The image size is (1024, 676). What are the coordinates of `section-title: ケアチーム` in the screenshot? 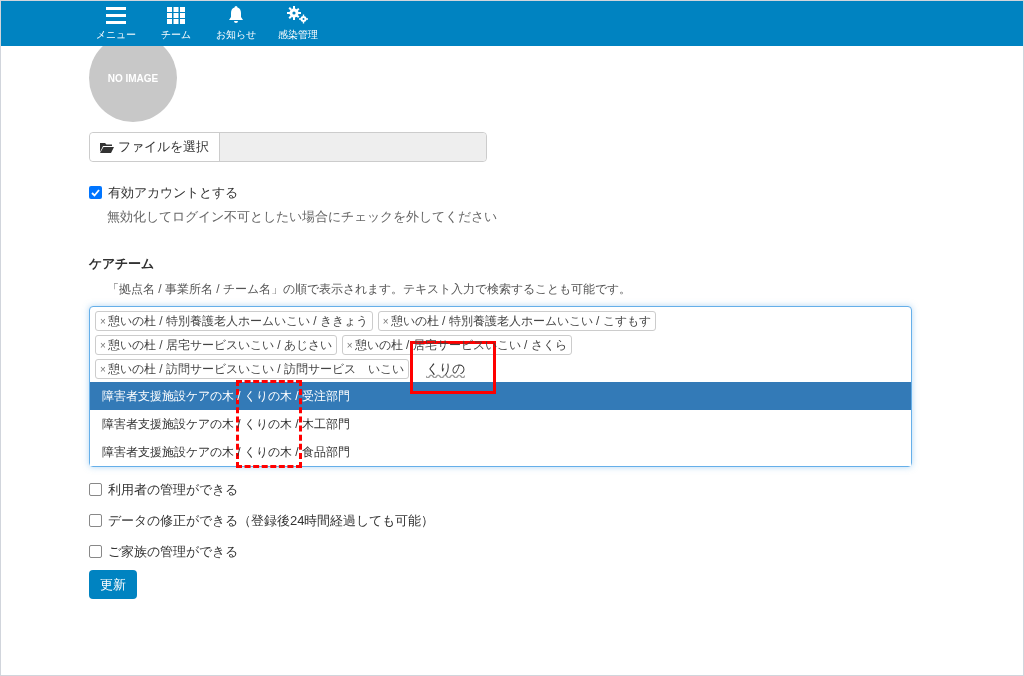 It's located at (122, 263).